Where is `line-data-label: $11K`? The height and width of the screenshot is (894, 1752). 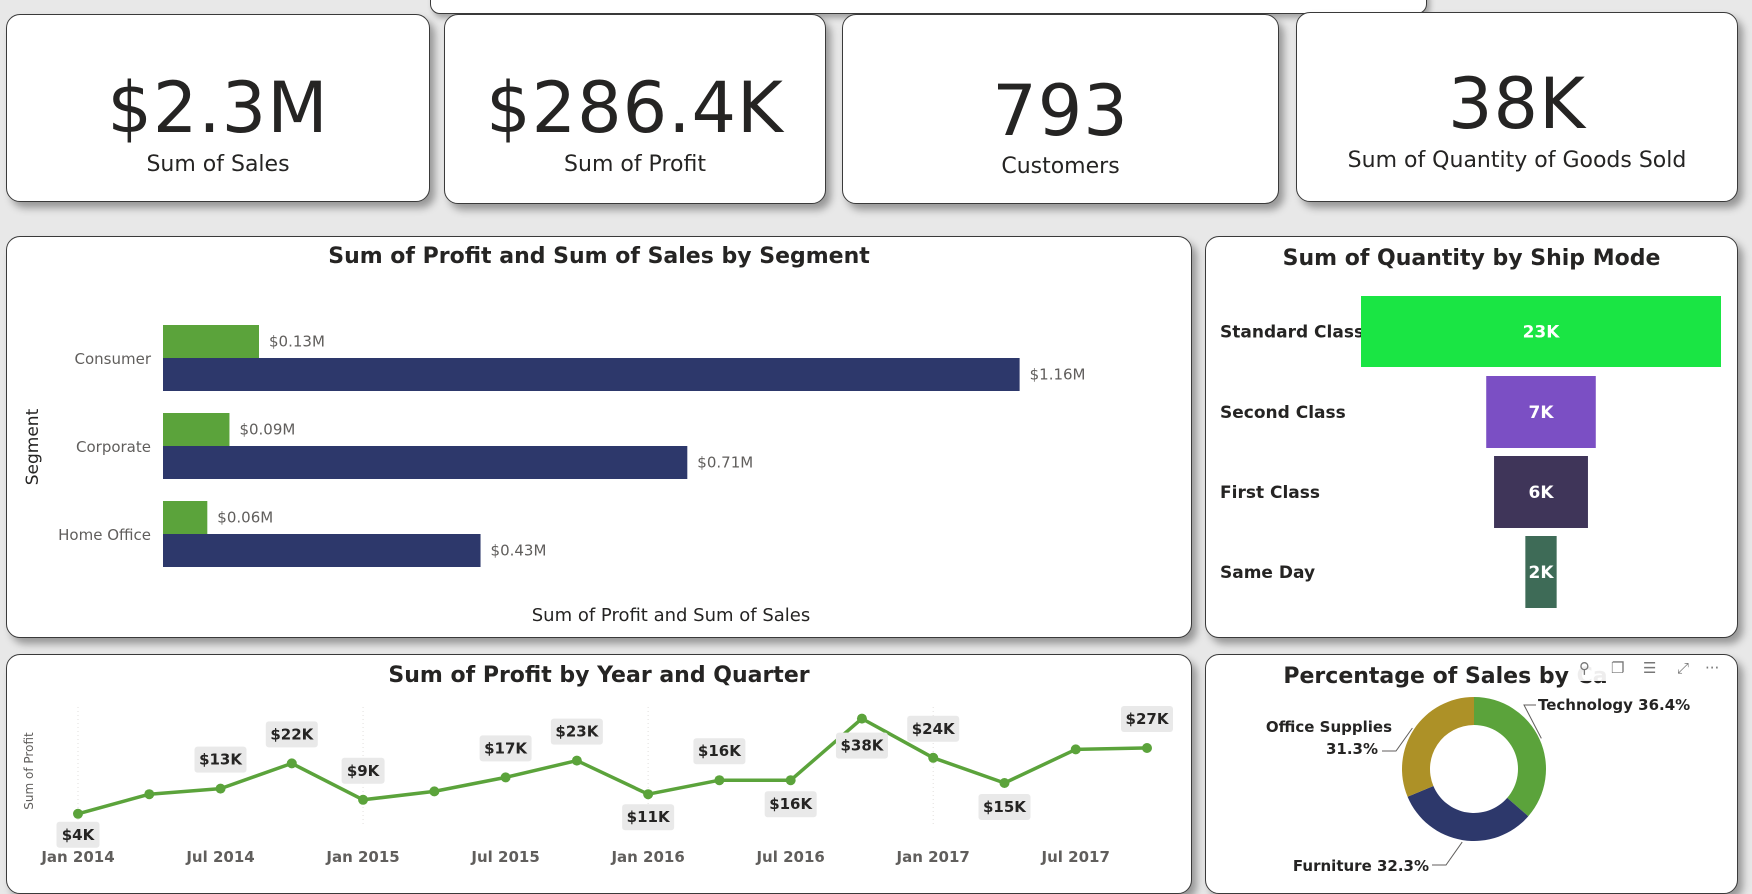 line-data-label: $11K is located at coordinates (649, 817).